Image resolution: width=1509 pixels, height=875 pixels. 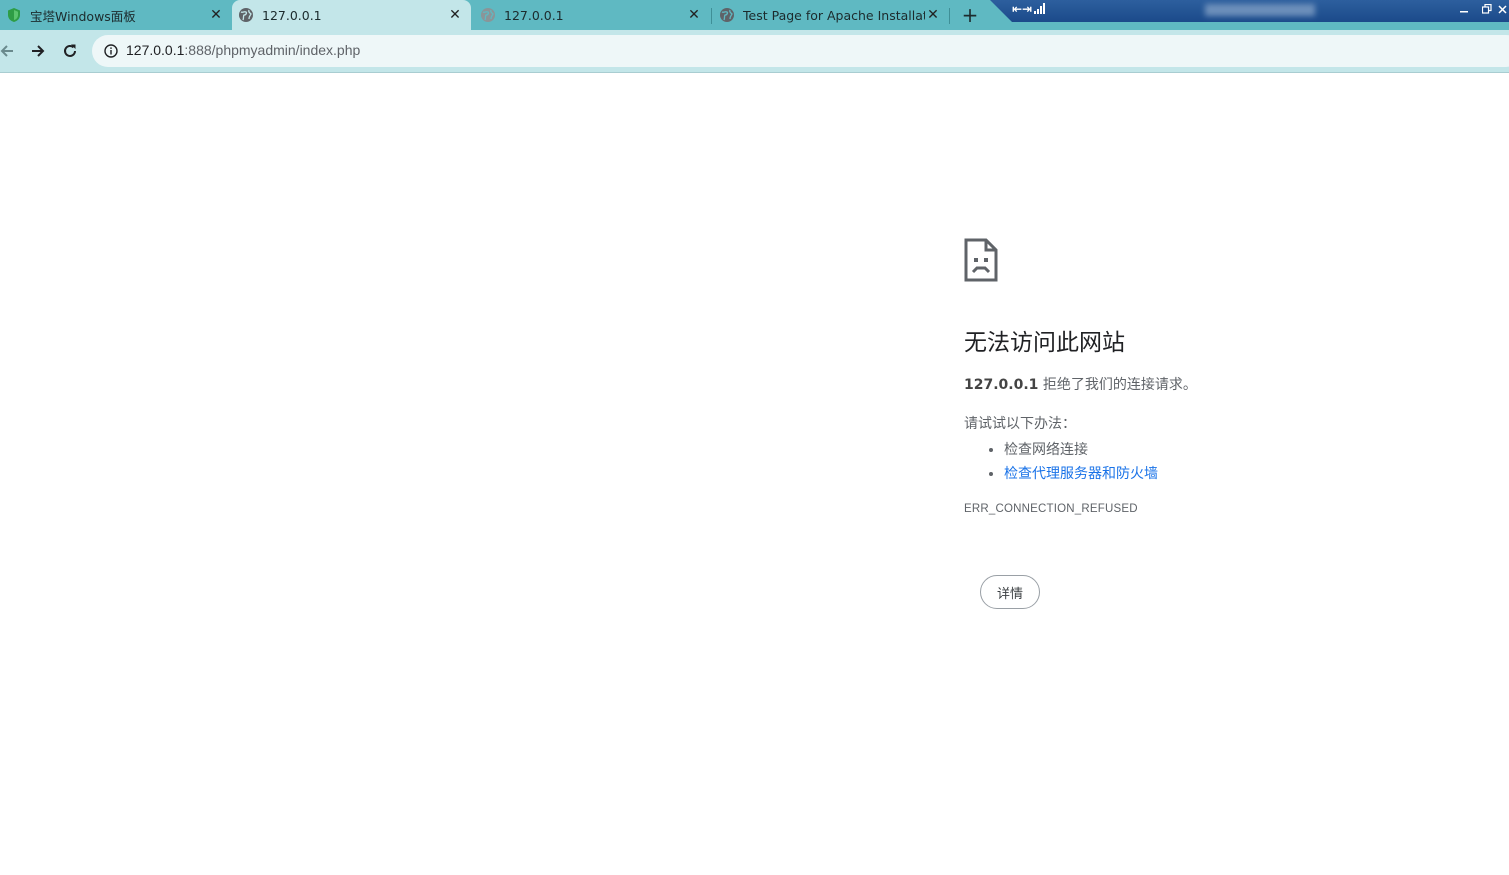 What do you see at coordinates (1046, 450) in the screenshot?
I see `suggestion-text: 检查网络连接` at bounding box center [1046, 450].